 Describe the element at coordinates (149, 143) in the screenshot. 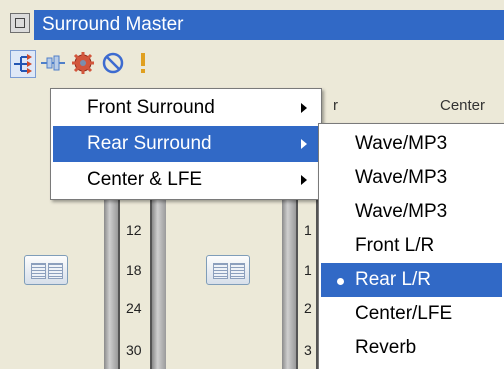

I see `menu-item-label: Rear Surround` at that location.